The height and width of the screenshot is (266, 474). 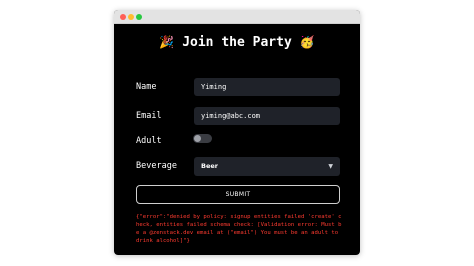 I want to click on chevron-down-icon: ▼, so click(x=330, y=166).